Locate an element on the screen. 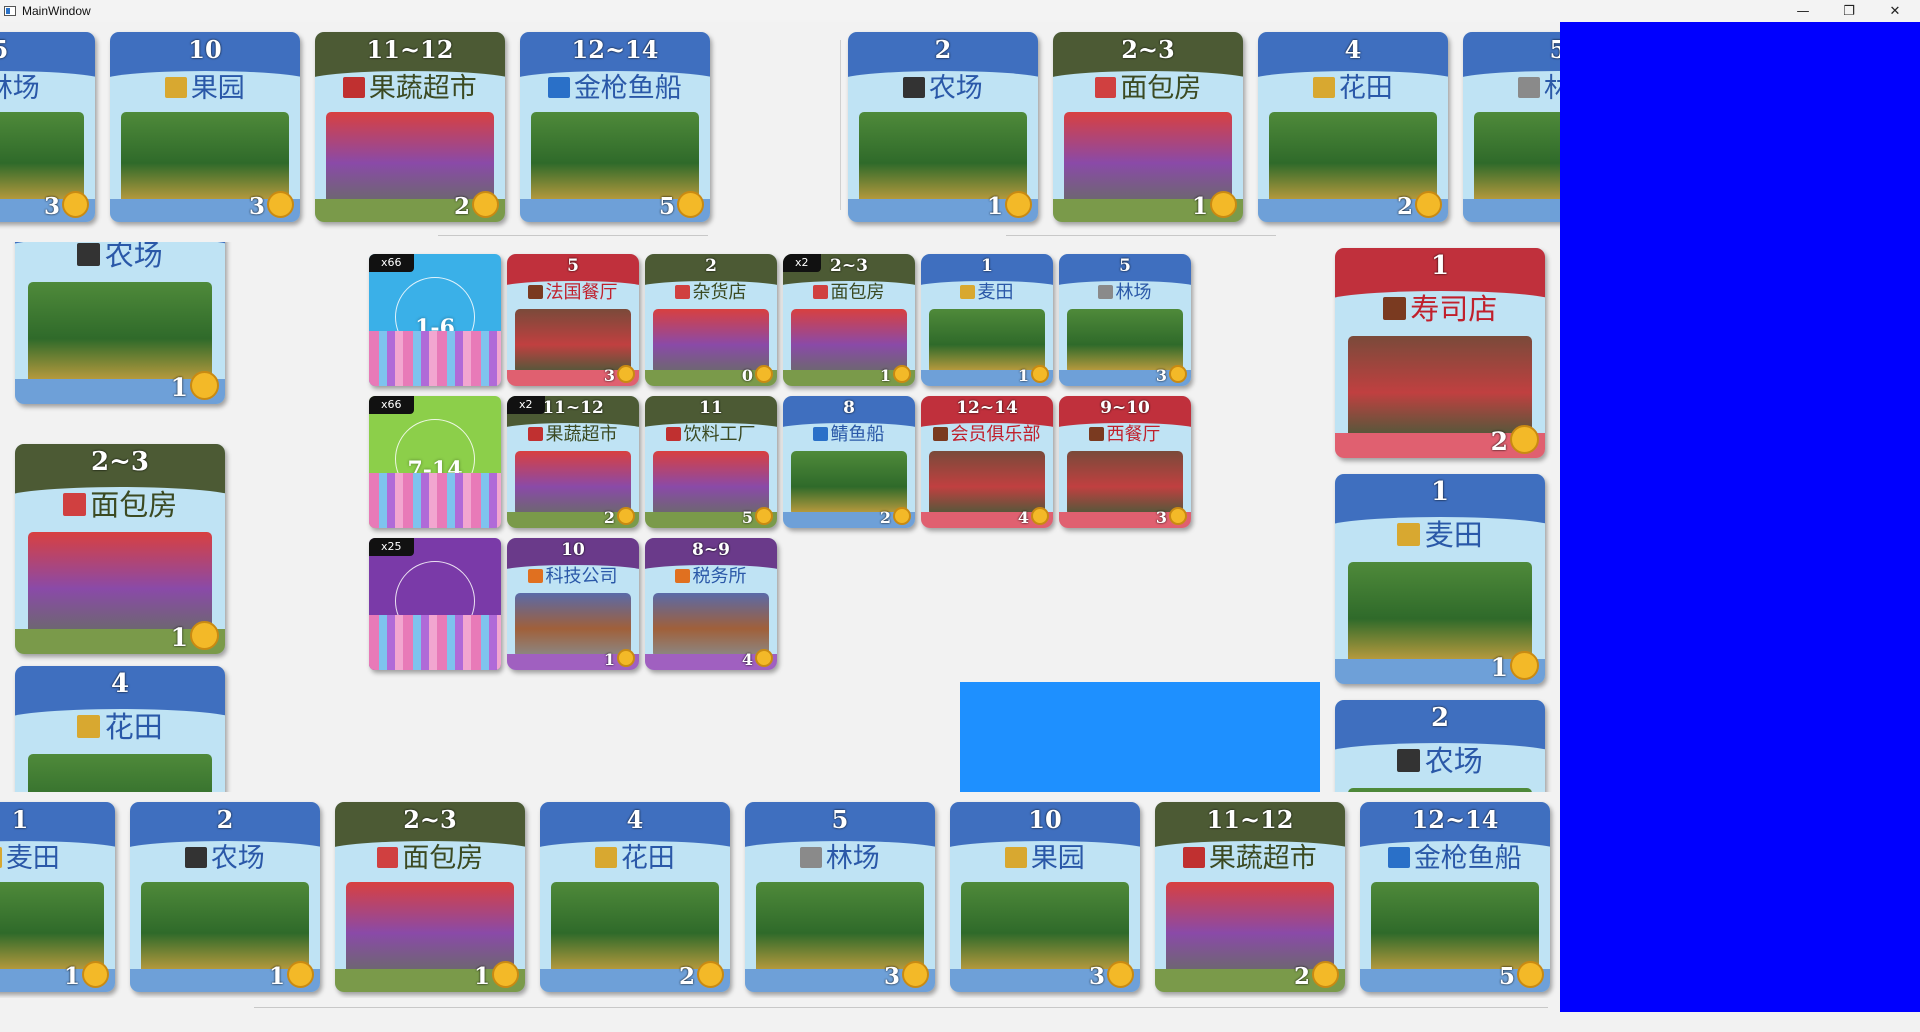 The image size is (1920, 1032). cow-icon is located at coordinates (914, 87).